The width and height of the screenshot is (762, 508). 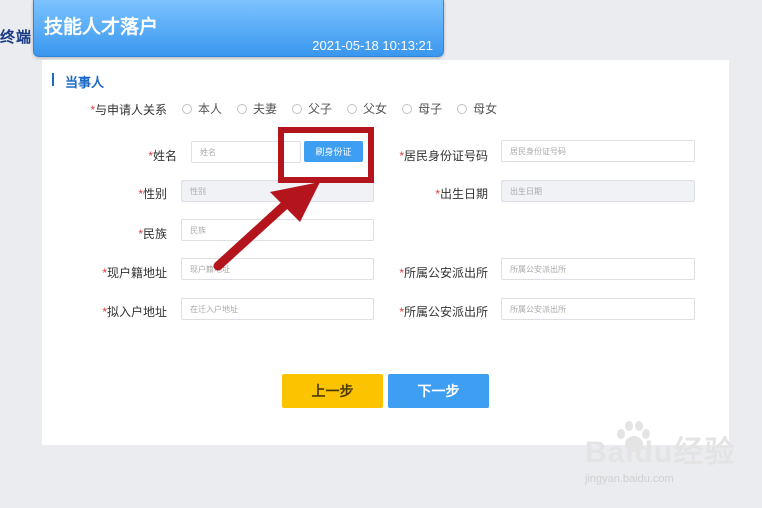 I want to click on radio-spouse: 夫妻, so click(x=257, y=108).